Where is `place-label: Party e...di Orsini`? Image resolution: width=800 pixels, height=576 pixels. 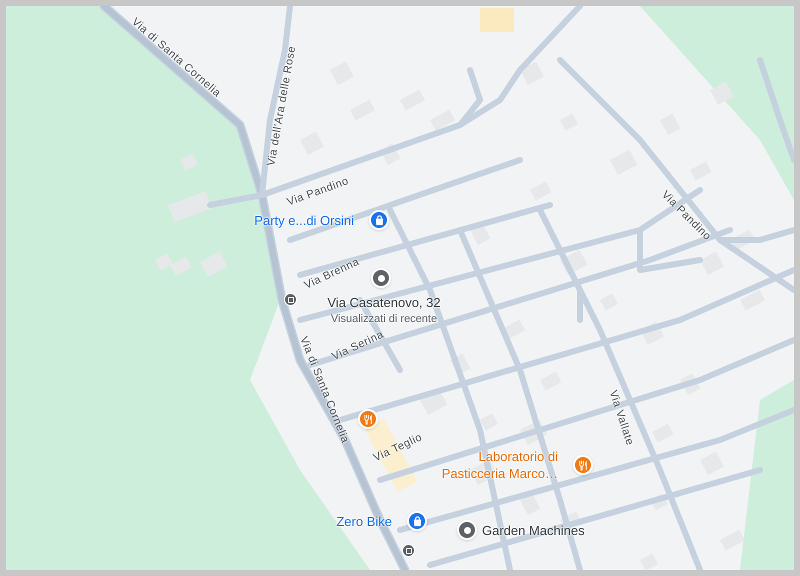
place-label: Party e...di Orsini is located at coordinates (304, 220).